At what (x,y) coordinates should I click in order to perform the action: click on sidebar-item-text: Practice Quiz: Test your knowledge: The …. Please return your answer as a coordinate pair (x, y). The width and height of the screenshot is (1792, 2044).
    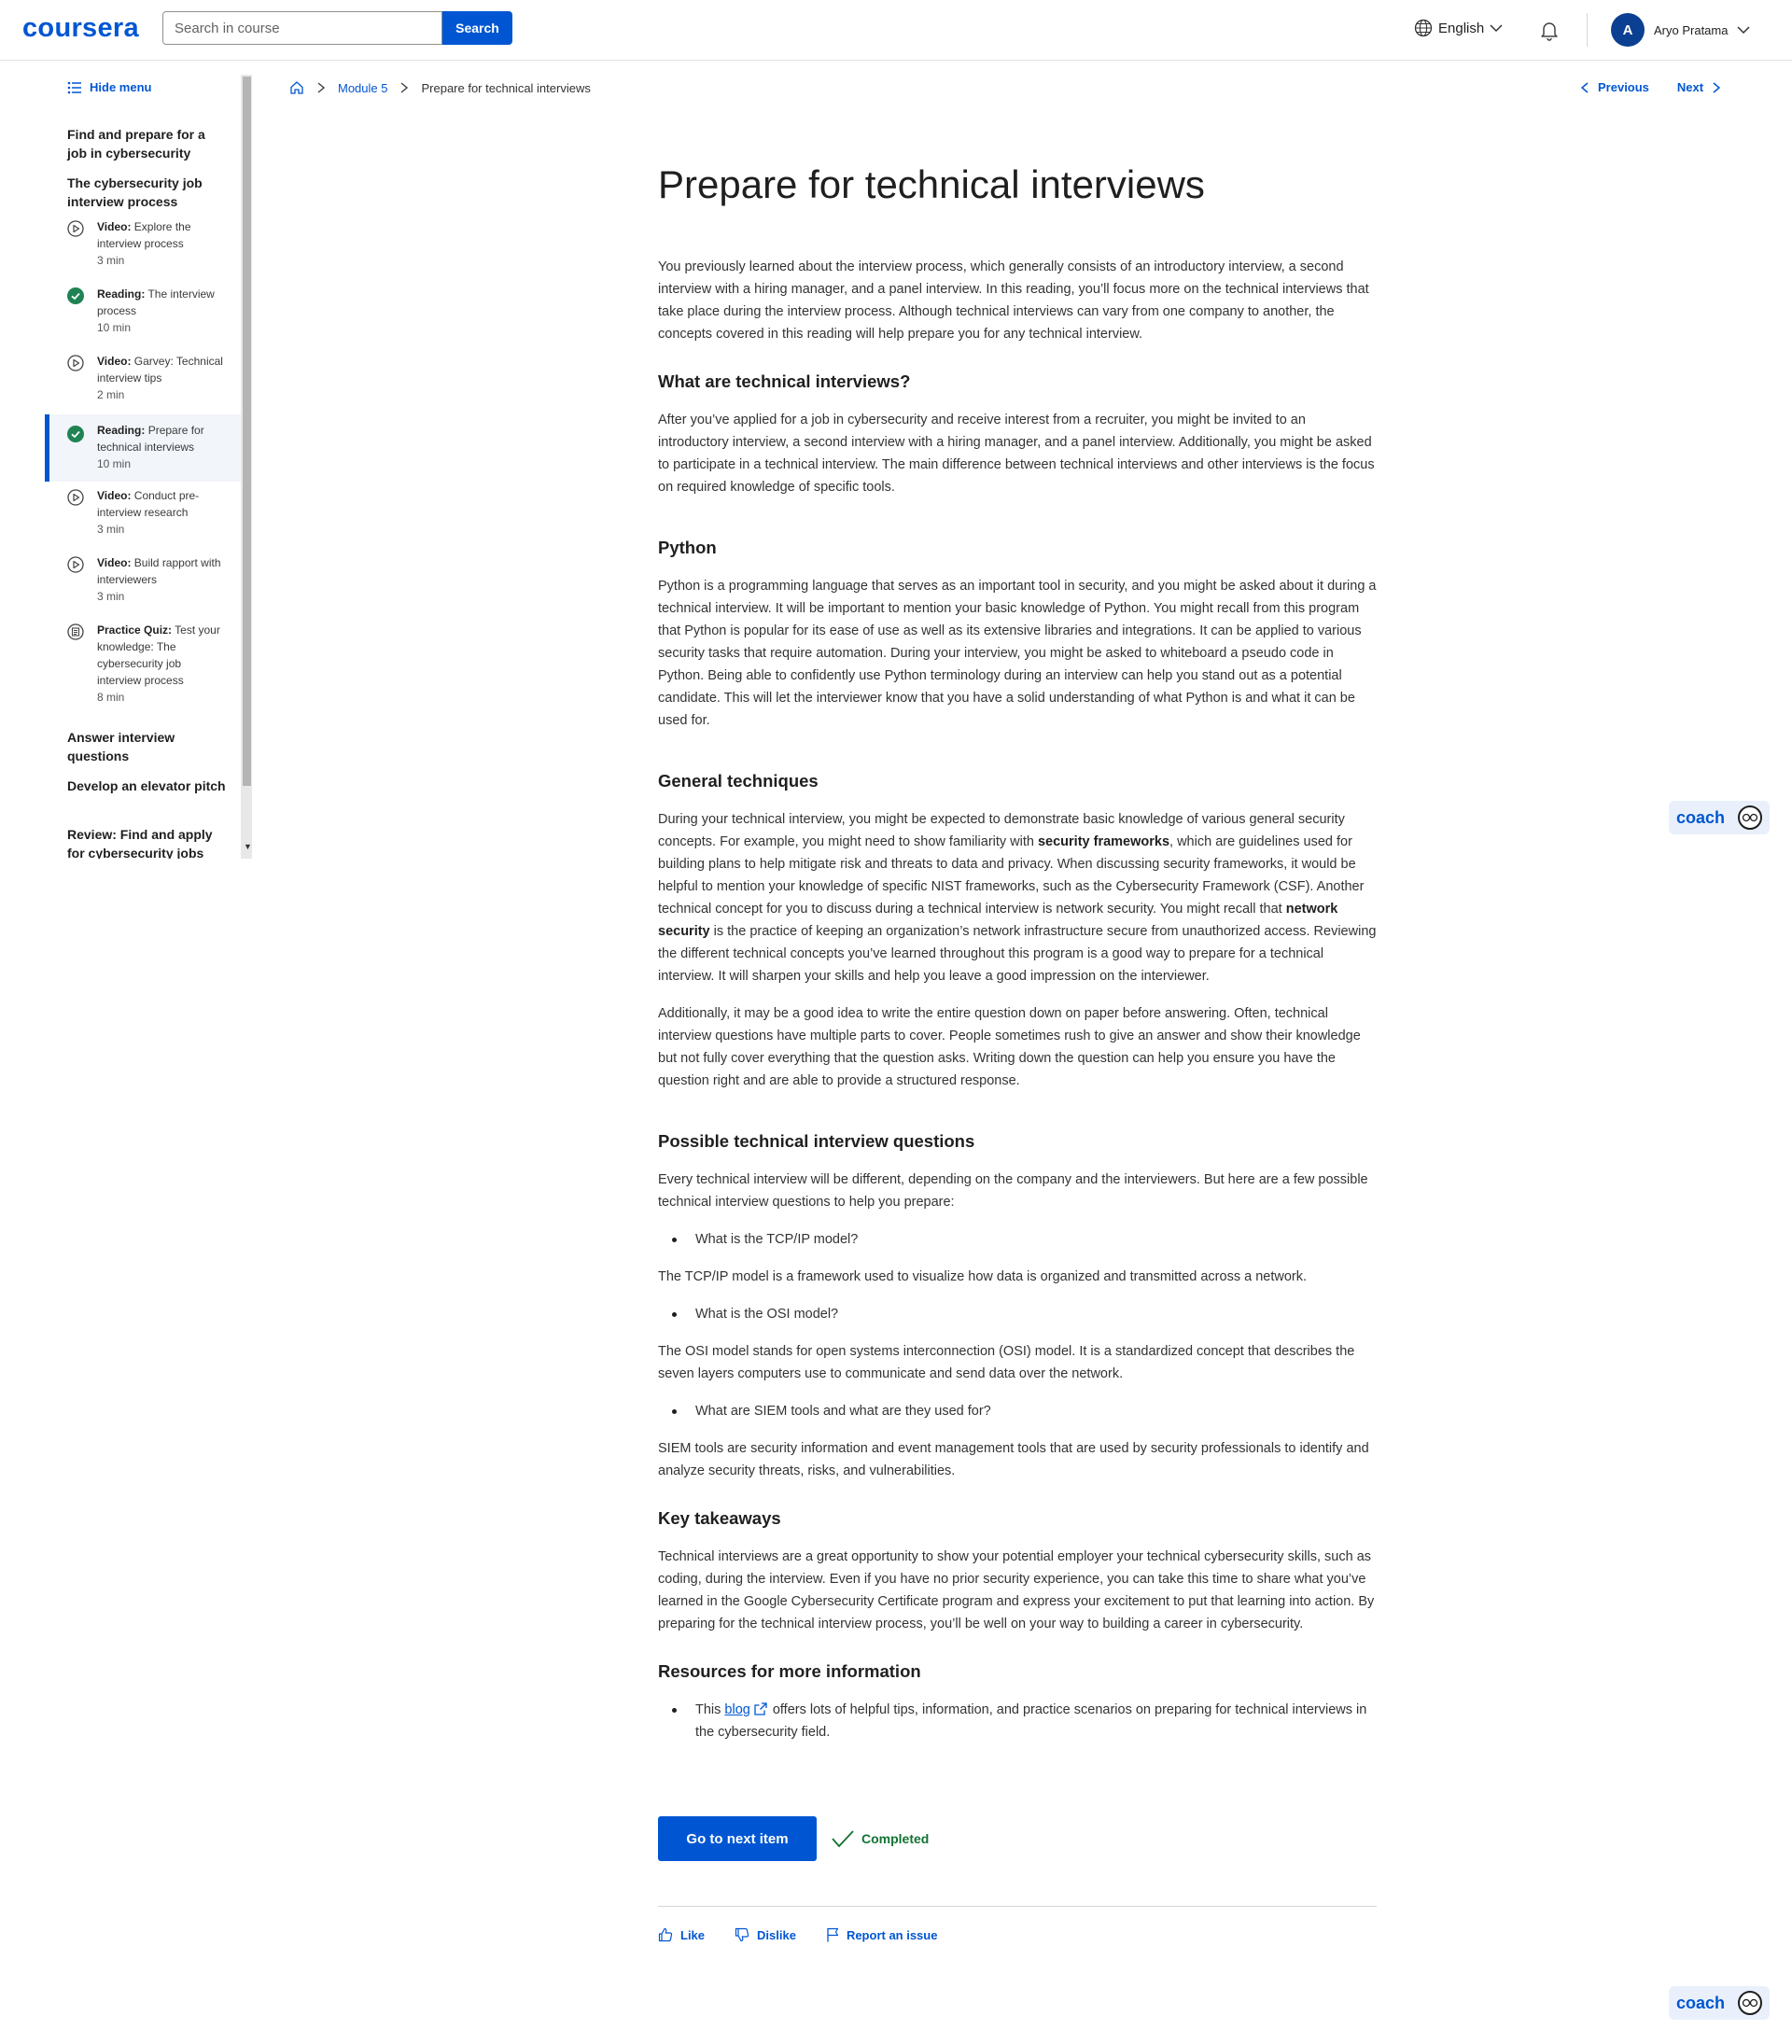
    Looking at the image, I should click on (158, 663).